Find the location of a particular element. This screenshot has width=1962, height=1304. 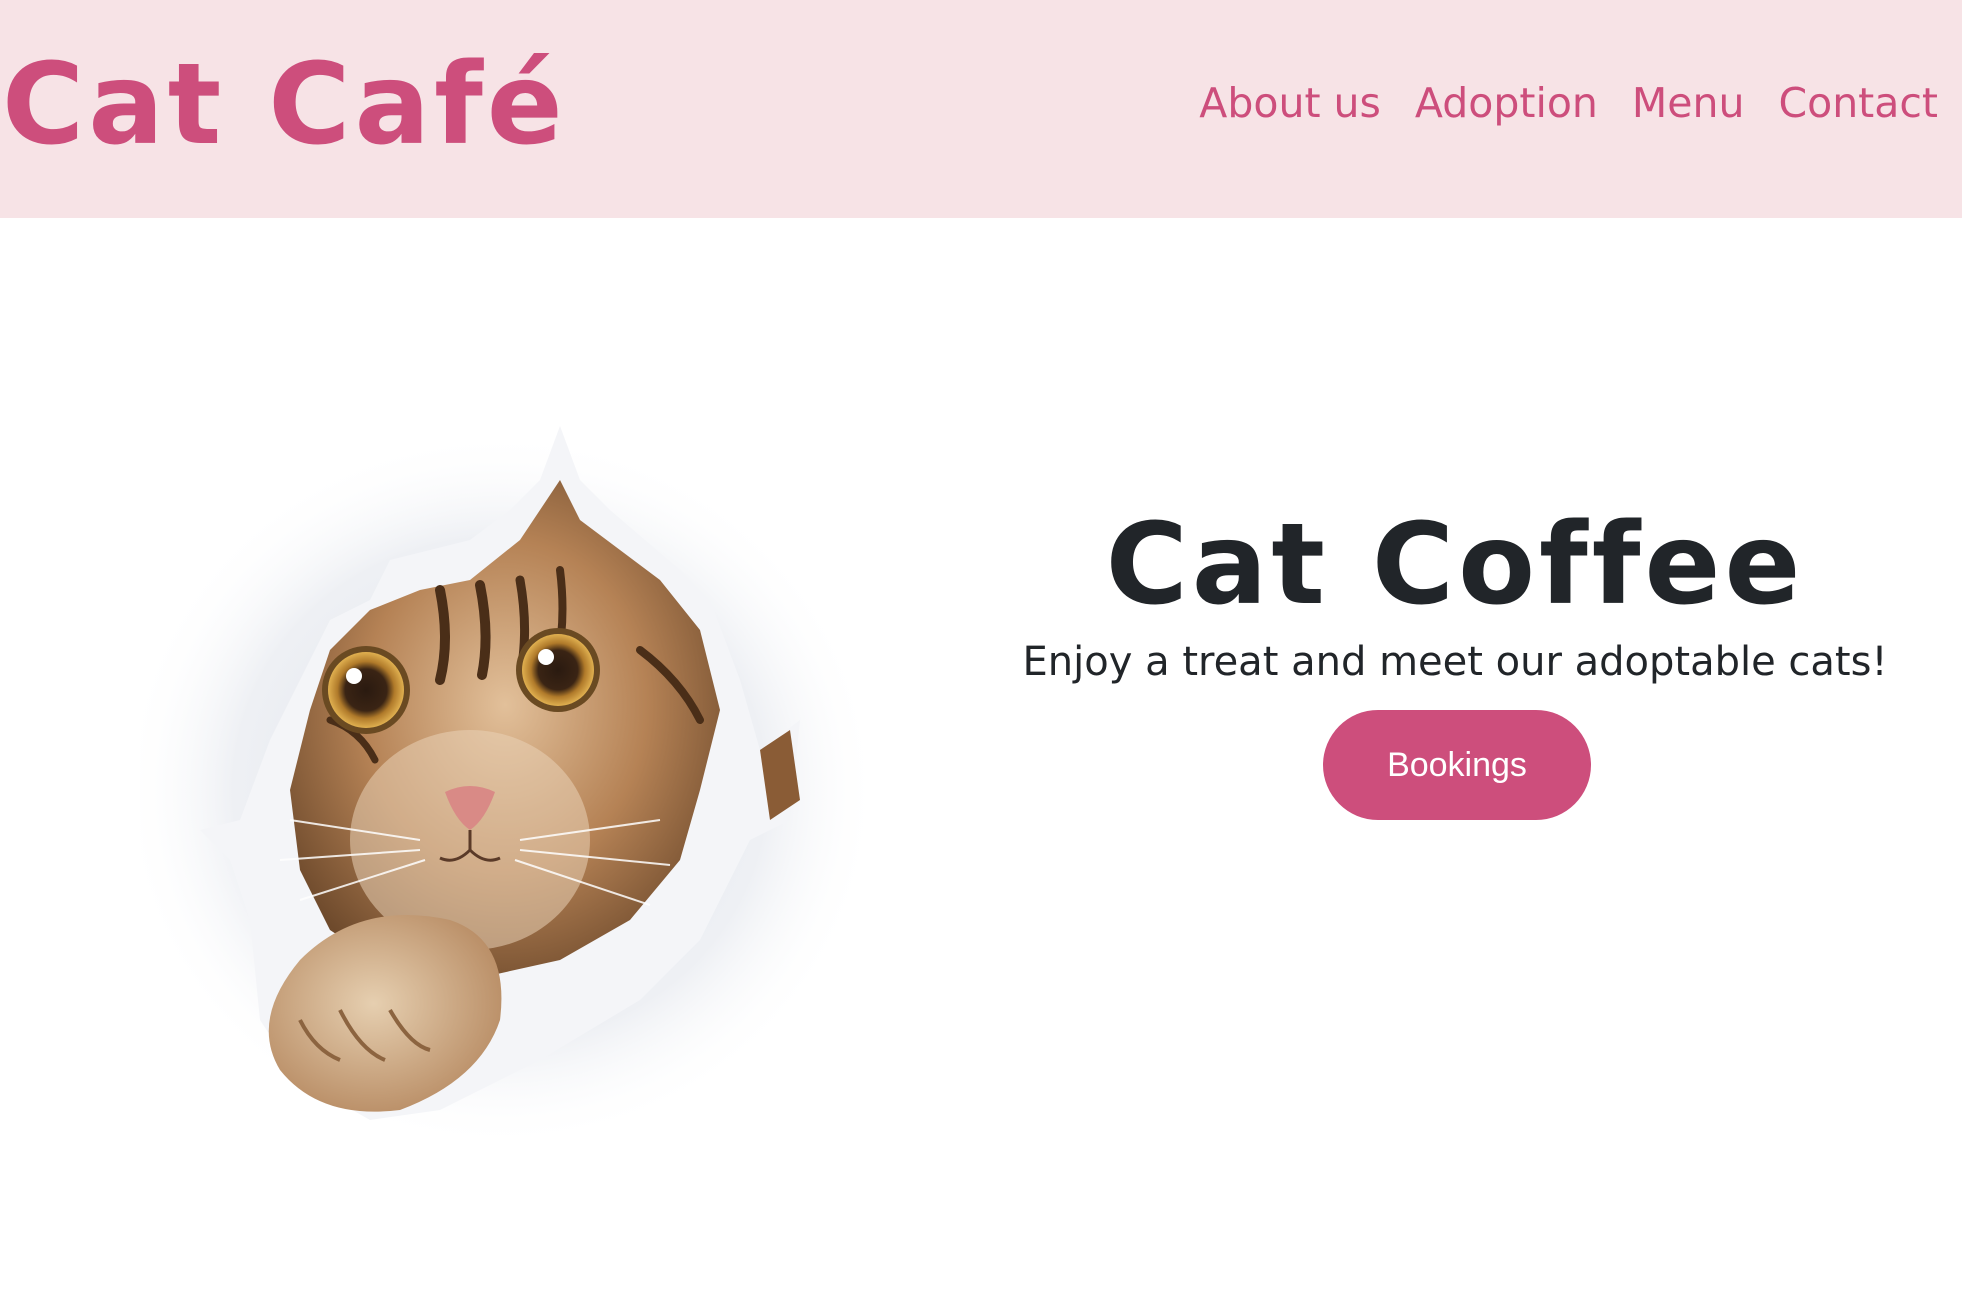

nav-link-contact: Contact is located at coordinates (1858, 103).